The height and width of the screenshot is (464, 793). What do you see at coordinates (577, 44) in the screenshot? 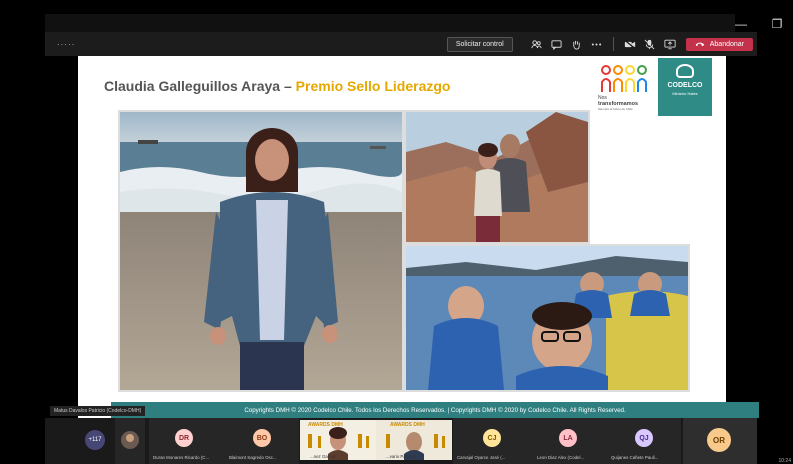
I see `raise-hand-icon` at bounding box center [577, 44].